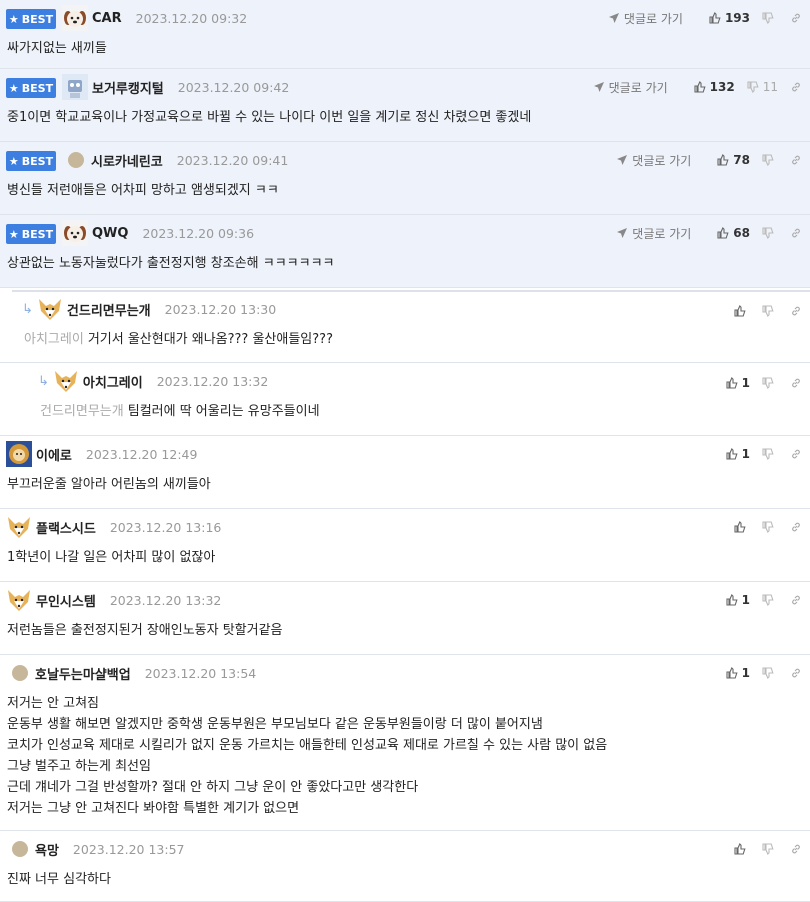 The width and height of the screenshot is (810, 902). What do you see at coordinates (66, 527) in the screenshot?
I see `author-nickname: 플랙스시드` at bounding box center [66, 527].